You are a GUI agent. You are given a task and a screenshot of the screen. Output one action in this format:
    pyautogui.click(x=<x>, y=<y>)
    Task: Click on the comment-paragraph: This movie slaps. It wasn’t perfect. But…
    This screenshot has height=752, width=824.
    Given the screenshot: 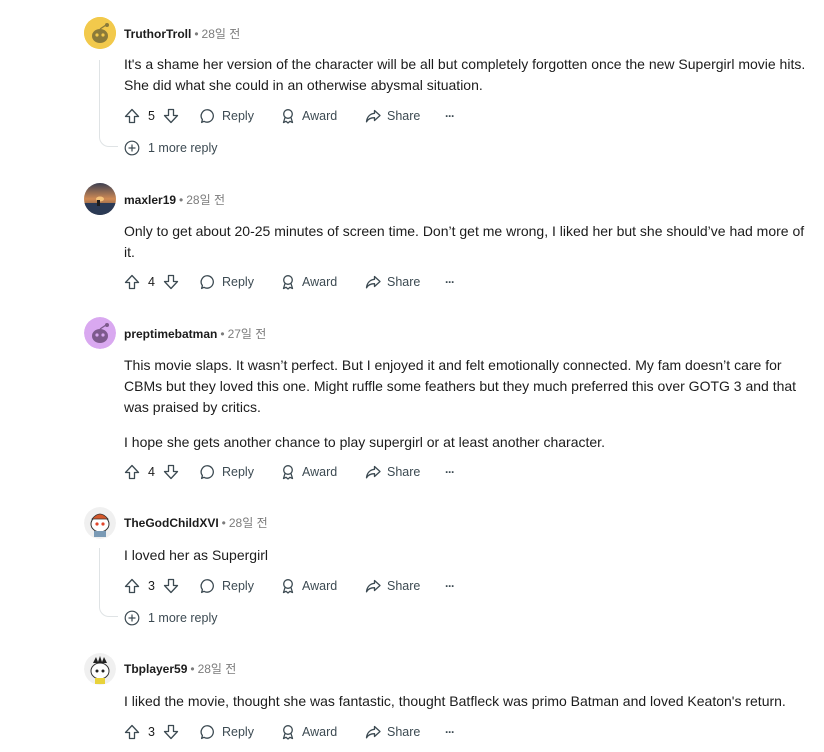 What is the action you would take?
    pyautogui.click(x=460, y=386)
    